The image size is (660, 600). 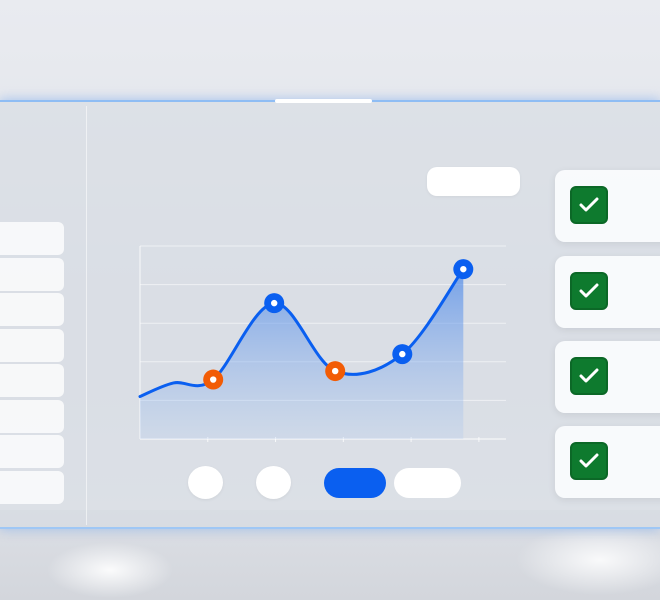 What do you see at coordinates (355, 483) in the screenshot?
I see `active-toggle-button` at bounding box center [355, 483].